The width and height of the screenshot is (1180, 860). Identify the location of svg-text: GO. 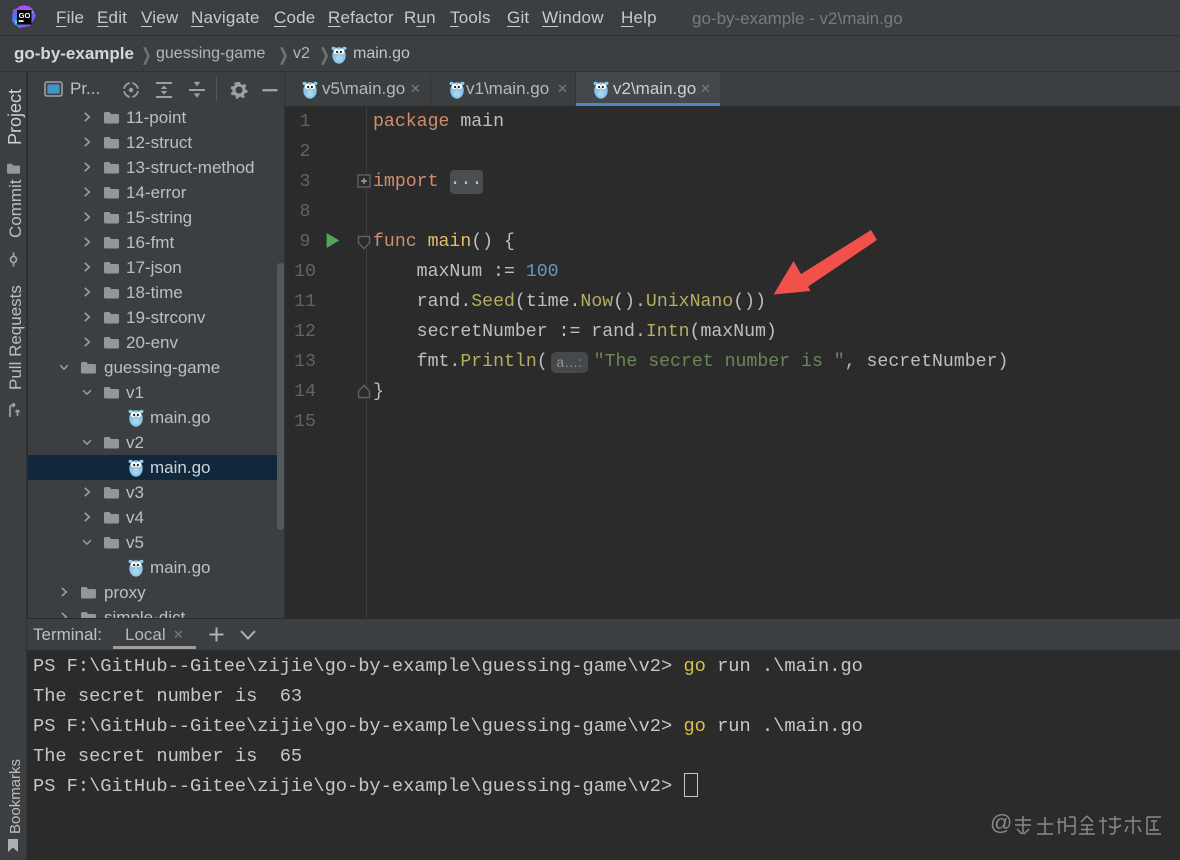
(25, 15).